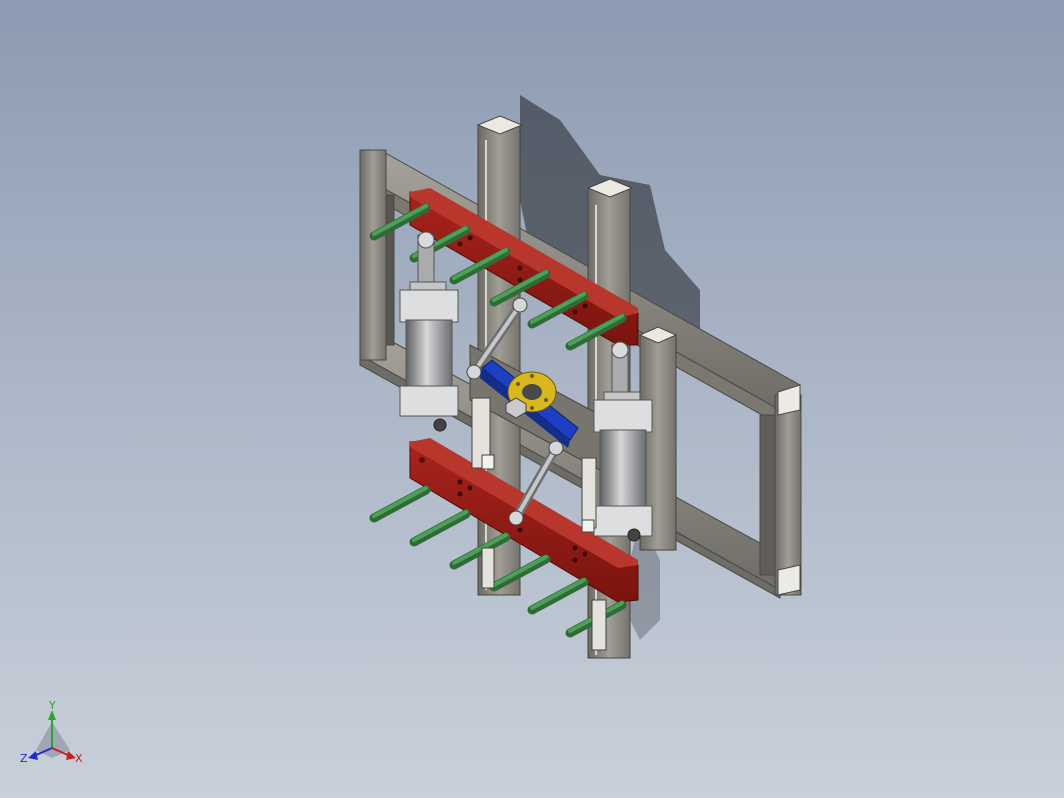  Describe the element at coordinates (53, 735) in the screenshot. I see `orientation-triad: Y X Z` at that location.